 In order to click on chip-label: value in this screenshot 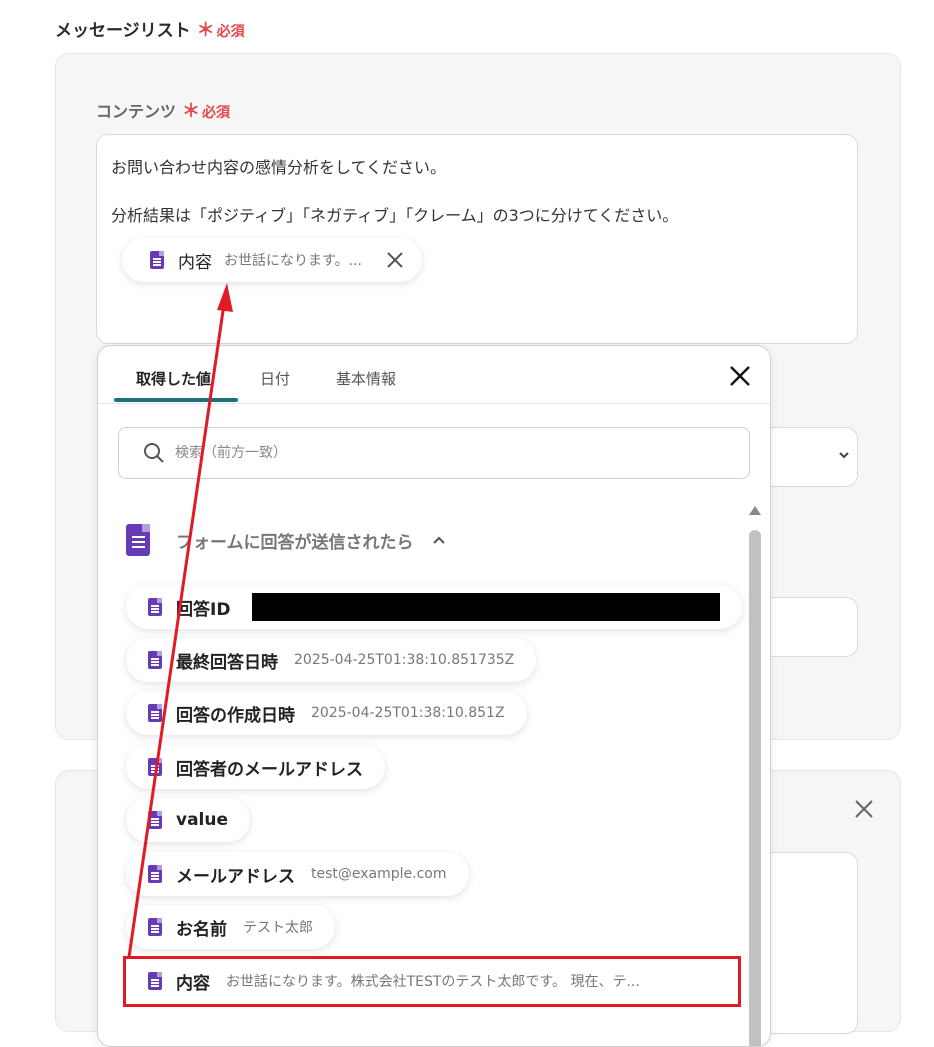, I will do `click(202, 820)`.